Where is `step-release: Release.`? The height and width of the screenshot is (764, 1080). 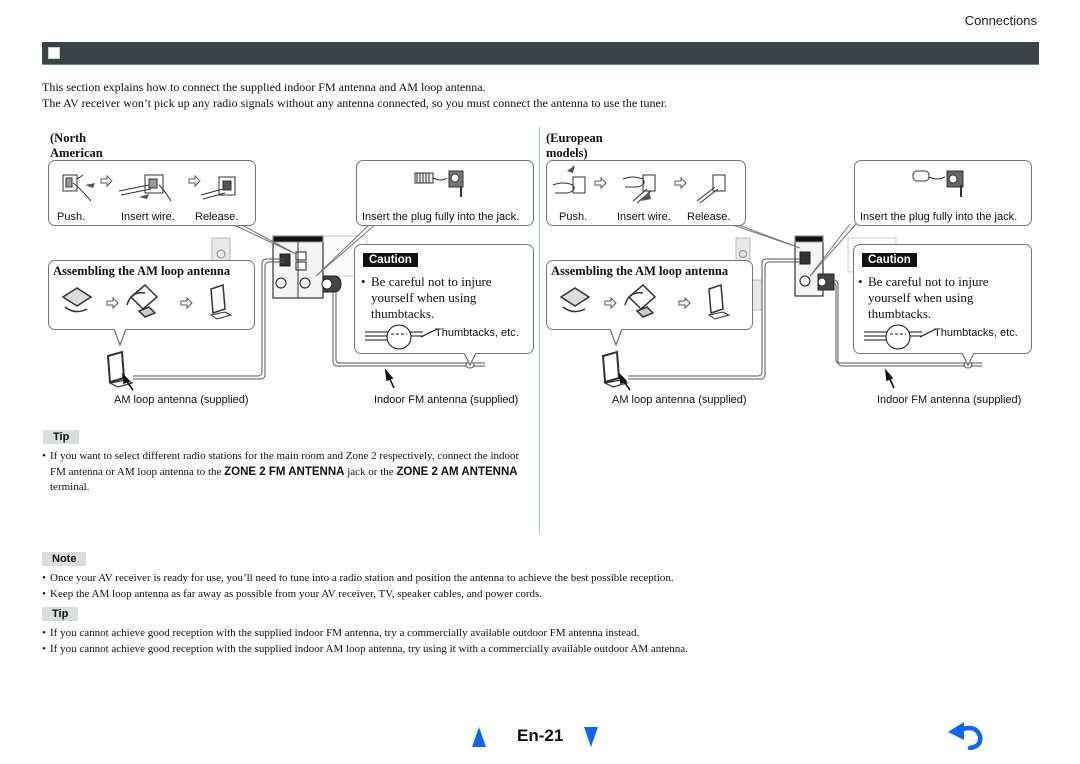 step-release: Release. is located at coordinates (709, 217).